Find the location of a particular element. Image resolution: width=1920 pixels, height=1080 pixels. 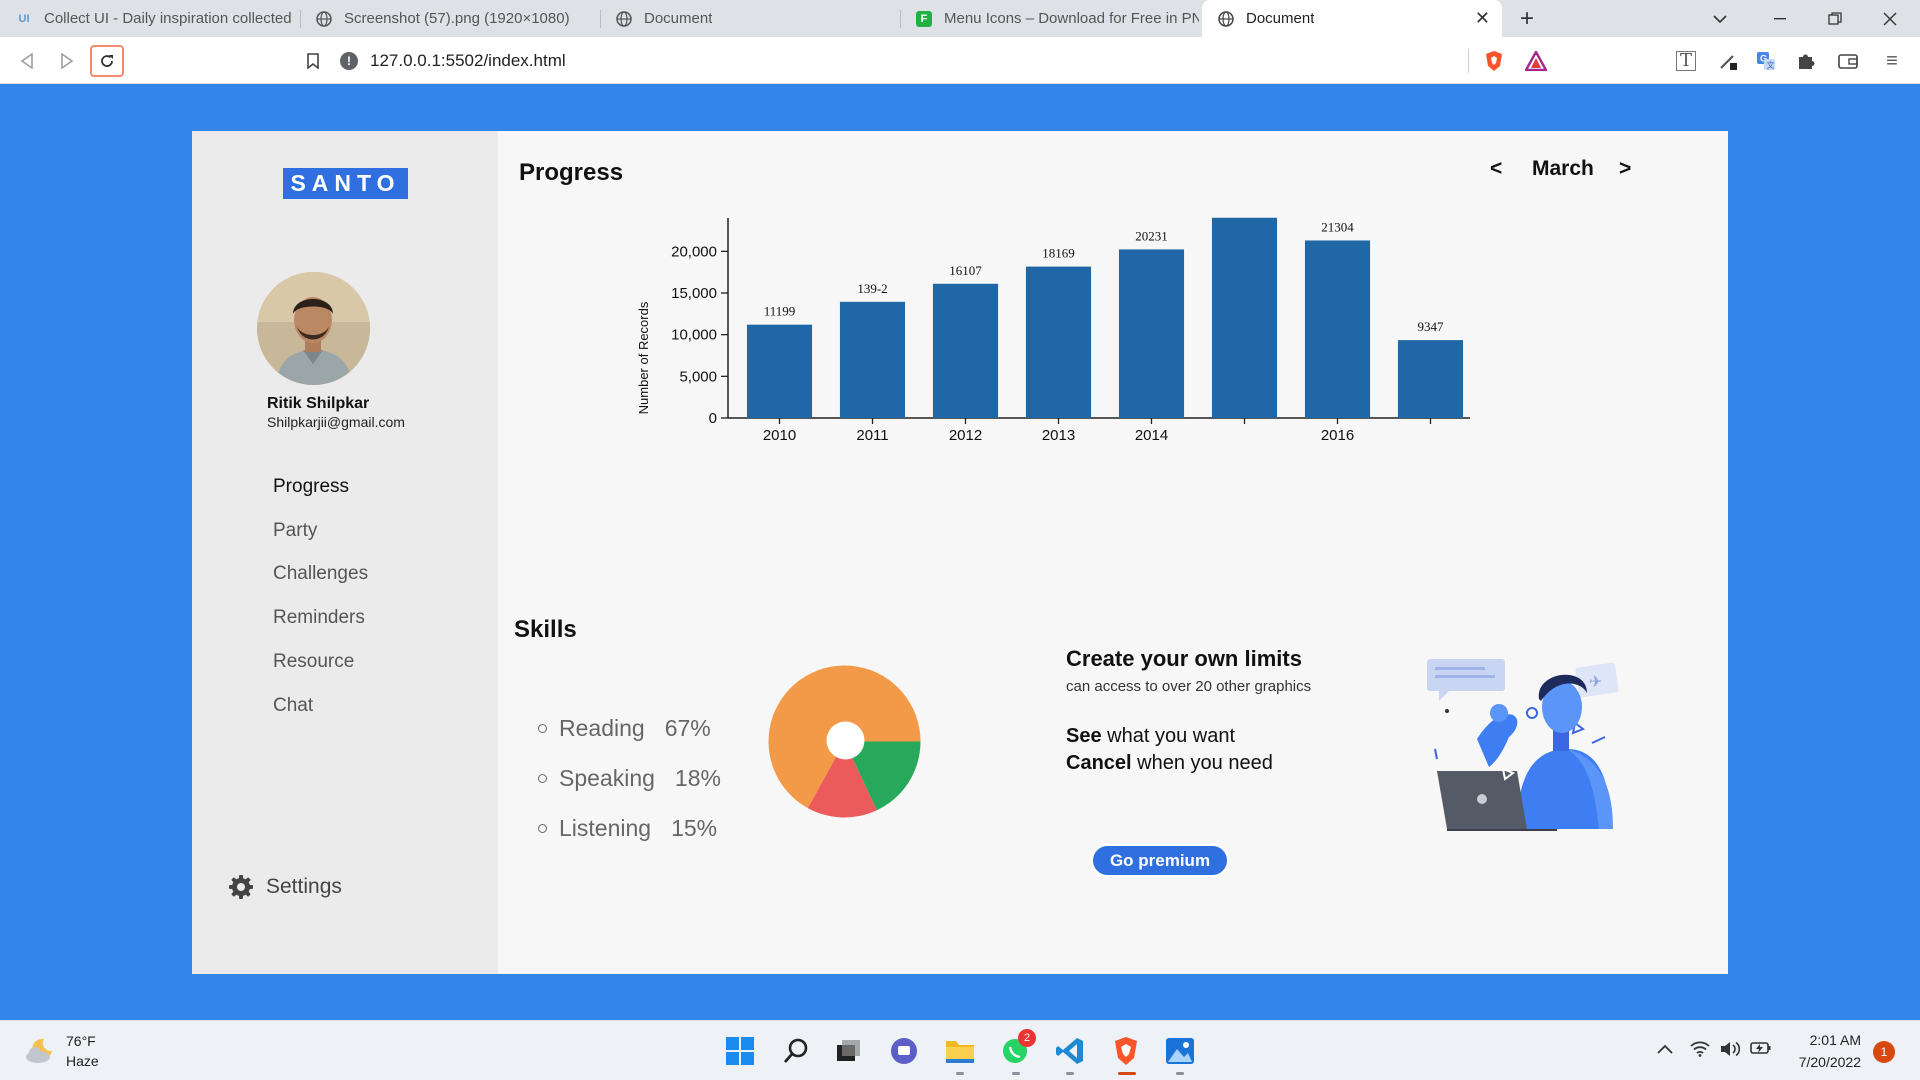

sidebar-item-reminders: Reminders is located at coordinates (319, 618).